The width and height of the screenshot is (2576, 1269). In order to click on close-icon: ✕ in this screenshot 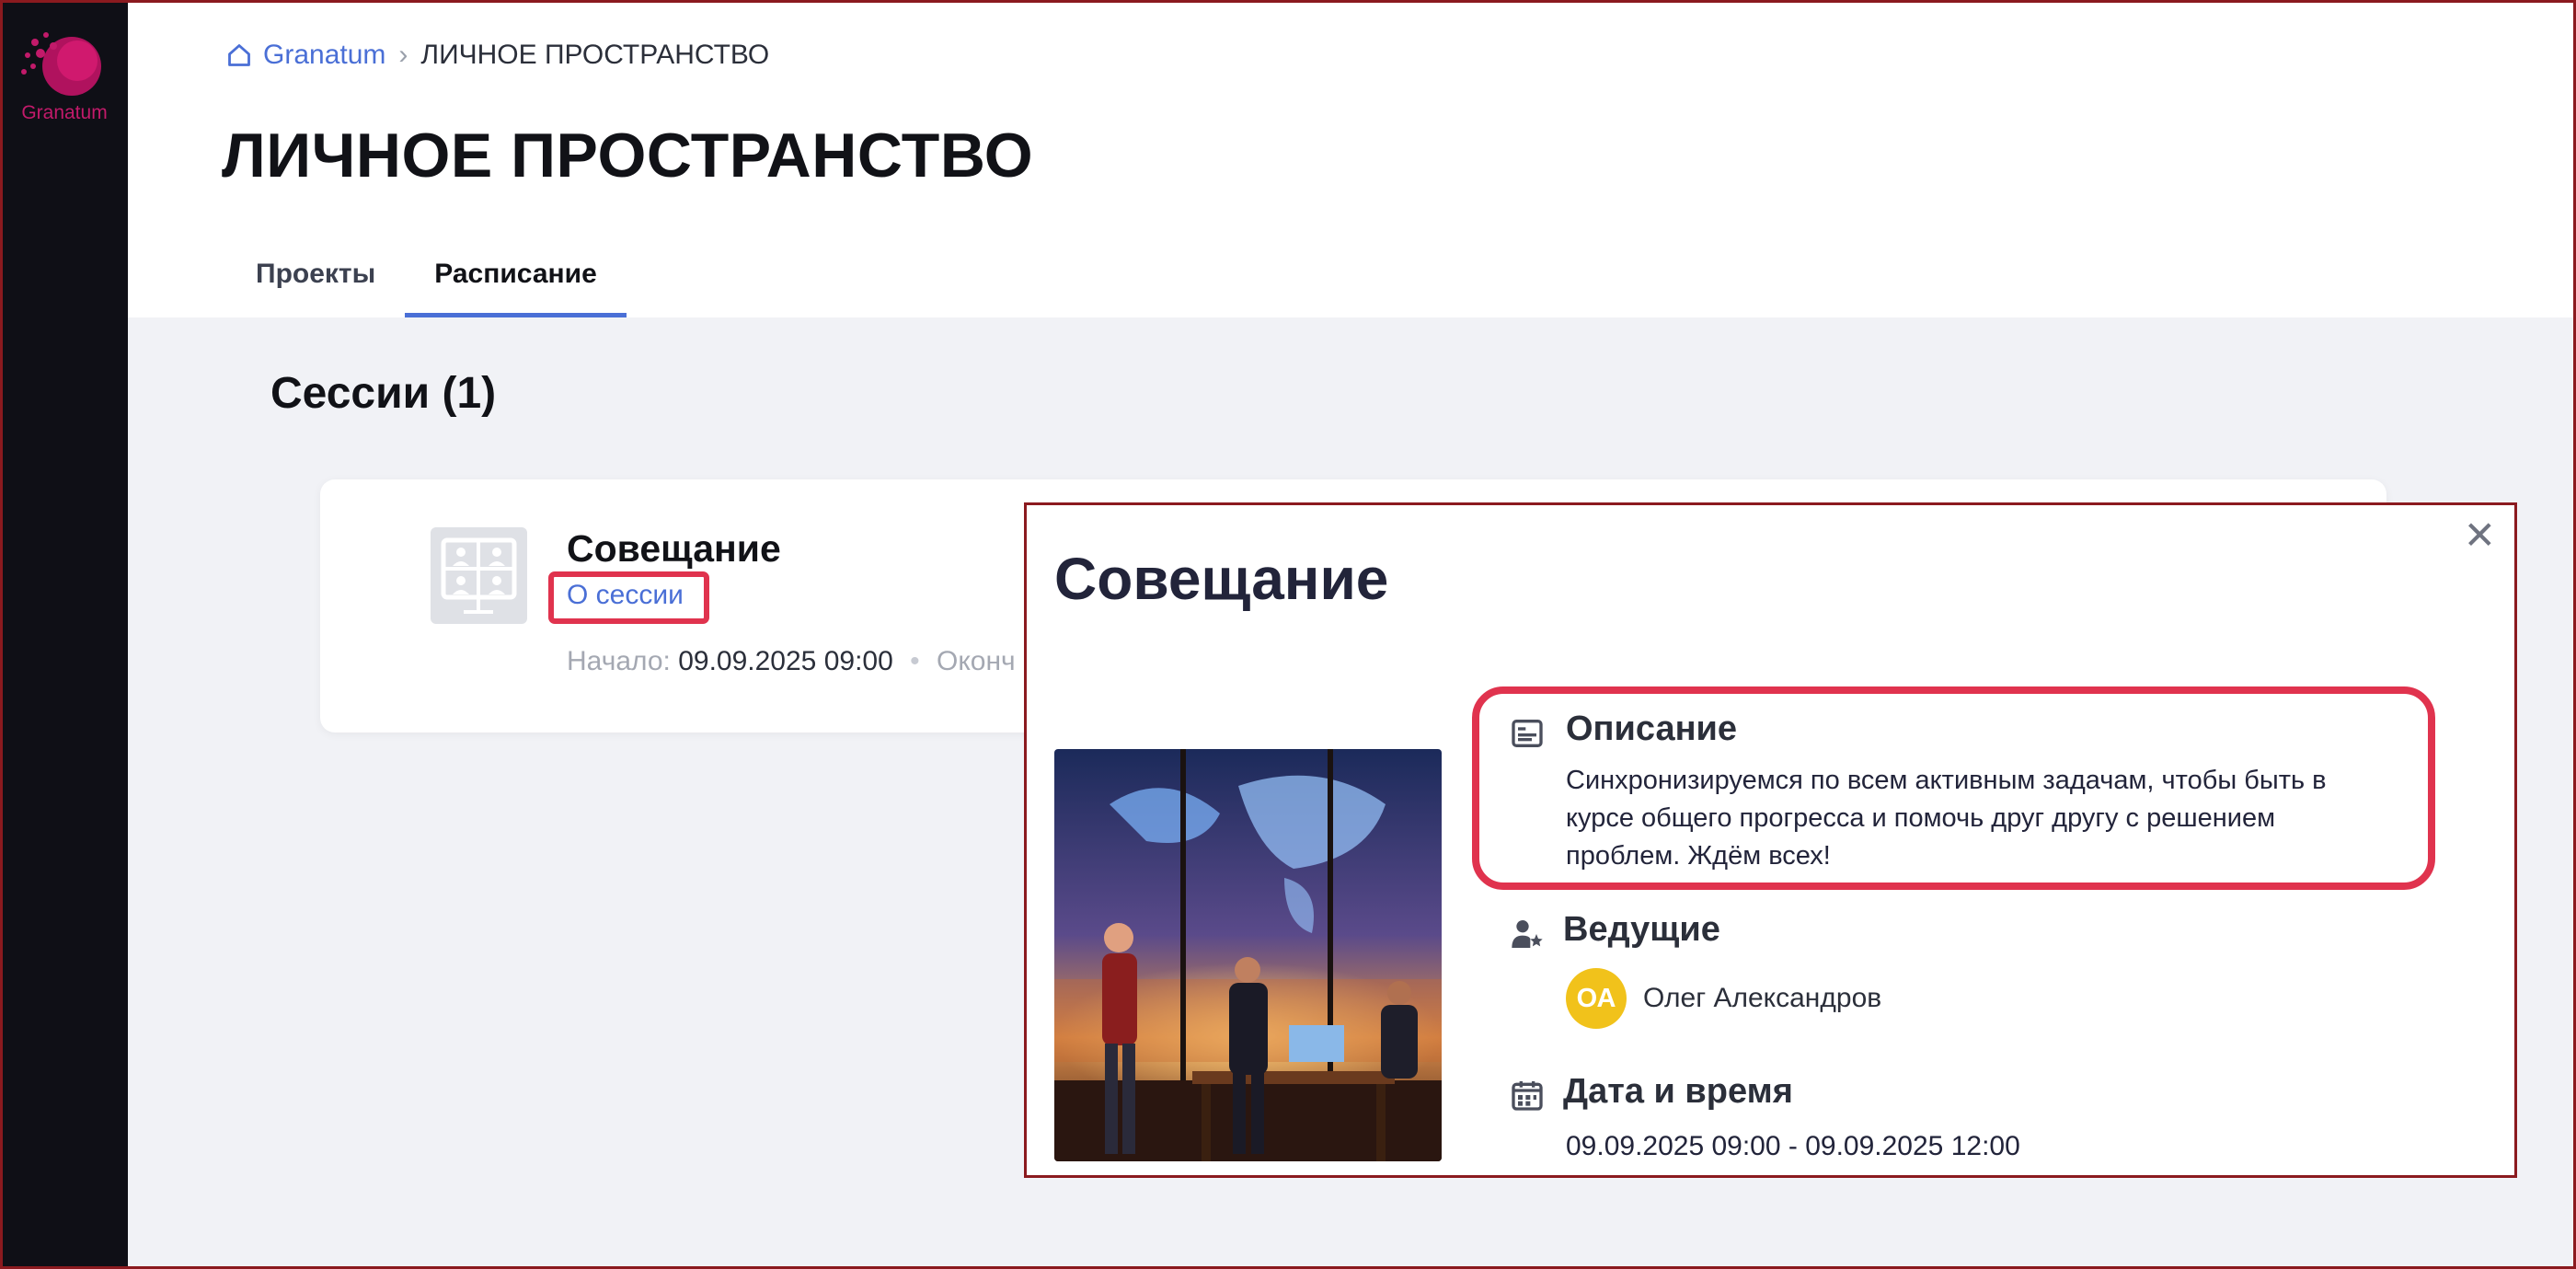, I will do `click(2480, 535)`.